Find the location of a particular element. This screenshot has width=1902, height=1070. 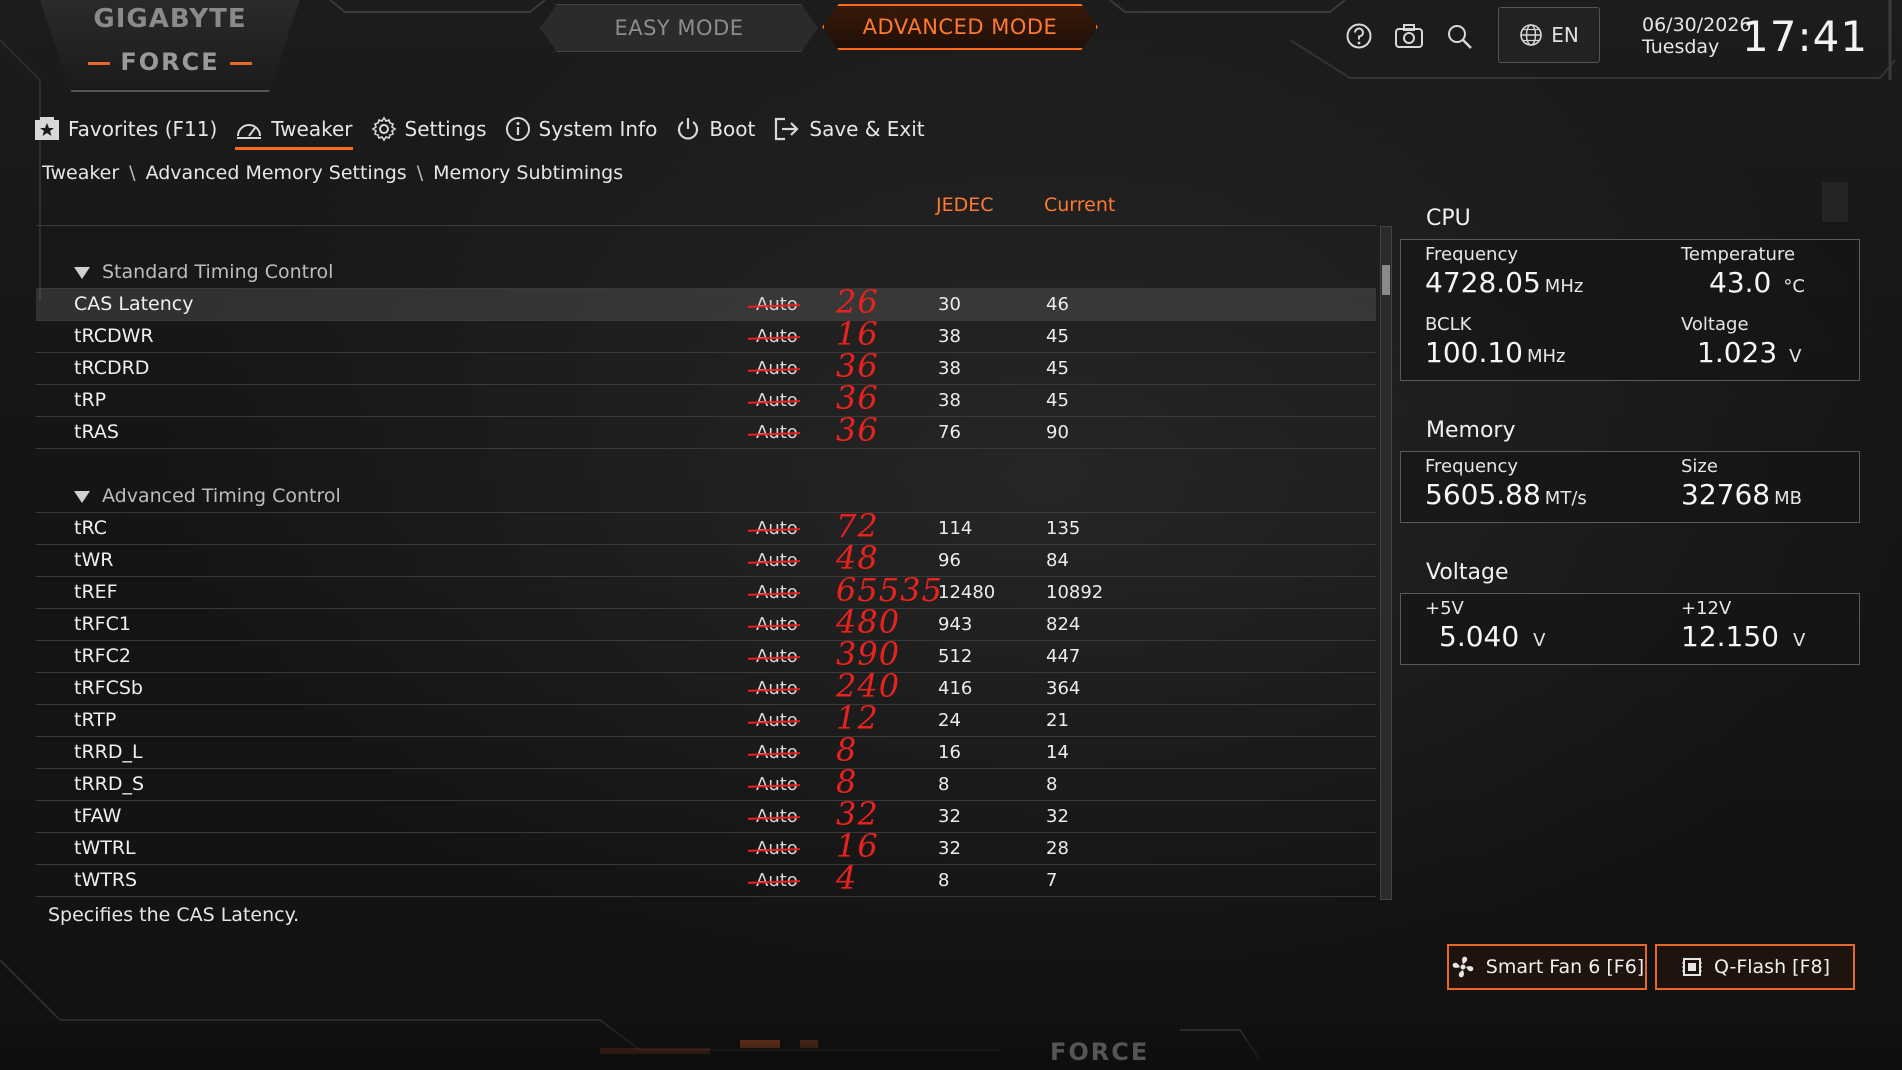

footer-brand: FORCE is located at coordinates (1100, 1052).